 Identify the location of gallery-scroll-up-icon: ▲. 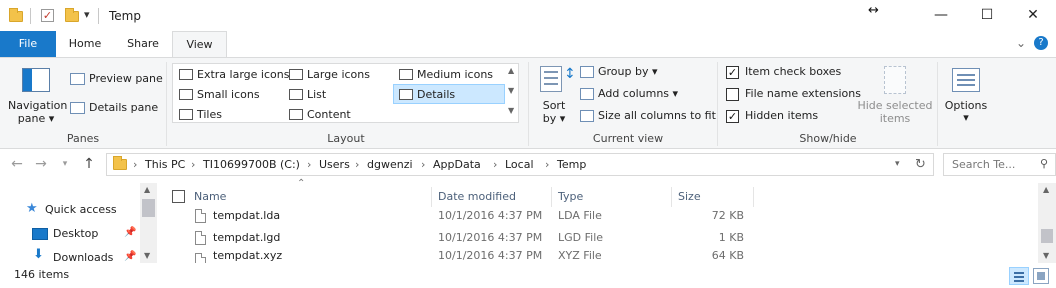
(511, 70).